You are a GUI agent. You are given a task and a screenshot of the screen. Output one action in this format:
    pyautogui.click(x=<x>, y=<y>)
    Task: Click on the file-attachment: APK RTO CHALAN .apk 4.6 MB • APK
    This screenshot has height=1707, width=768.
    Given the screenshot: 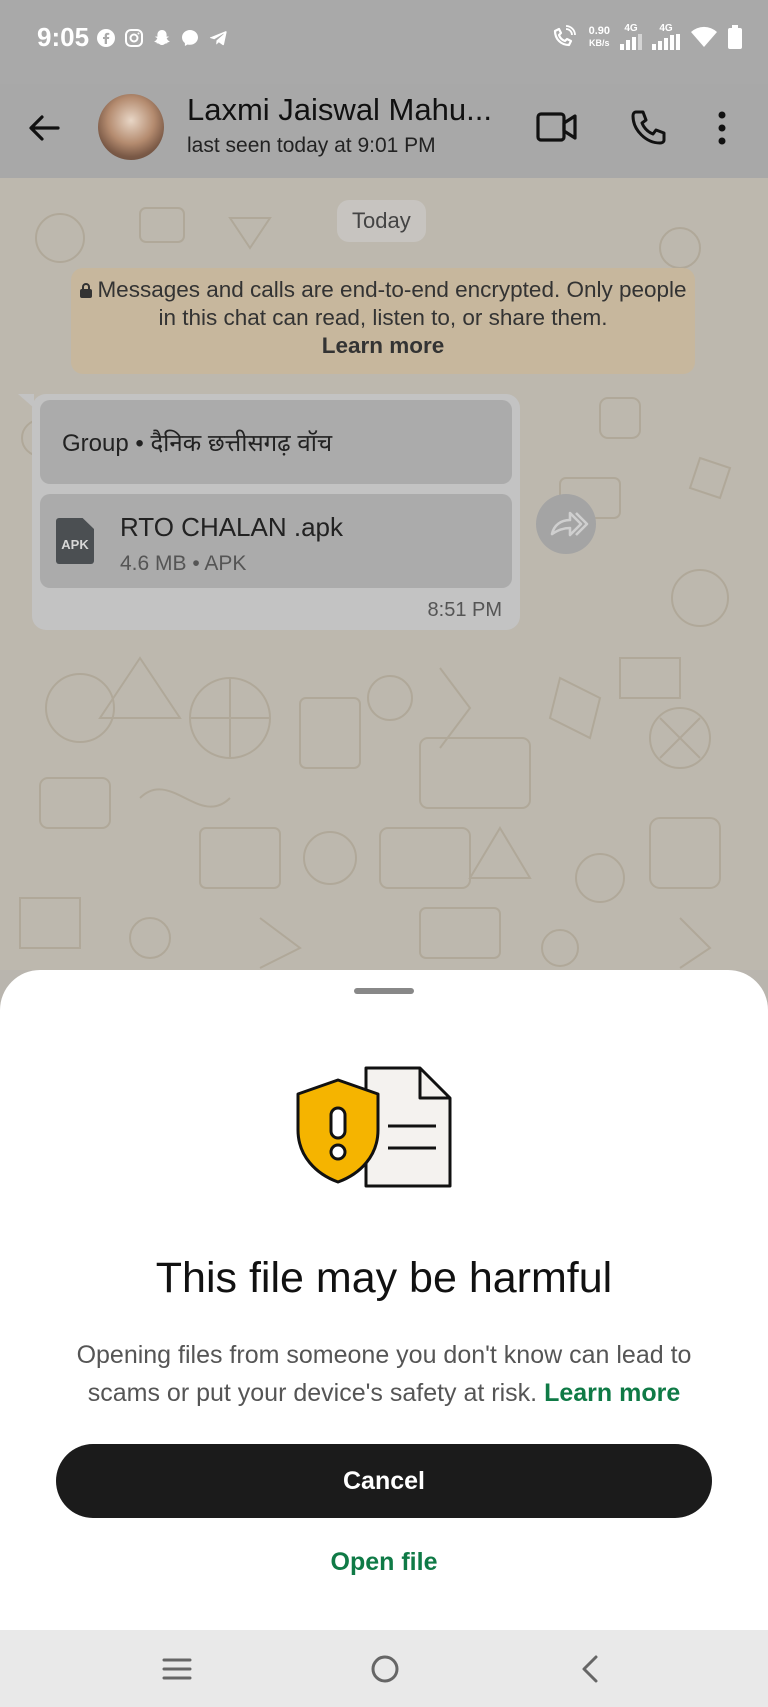 What is the action you would take?
    pyautogui.click(x=276, y=541)
    